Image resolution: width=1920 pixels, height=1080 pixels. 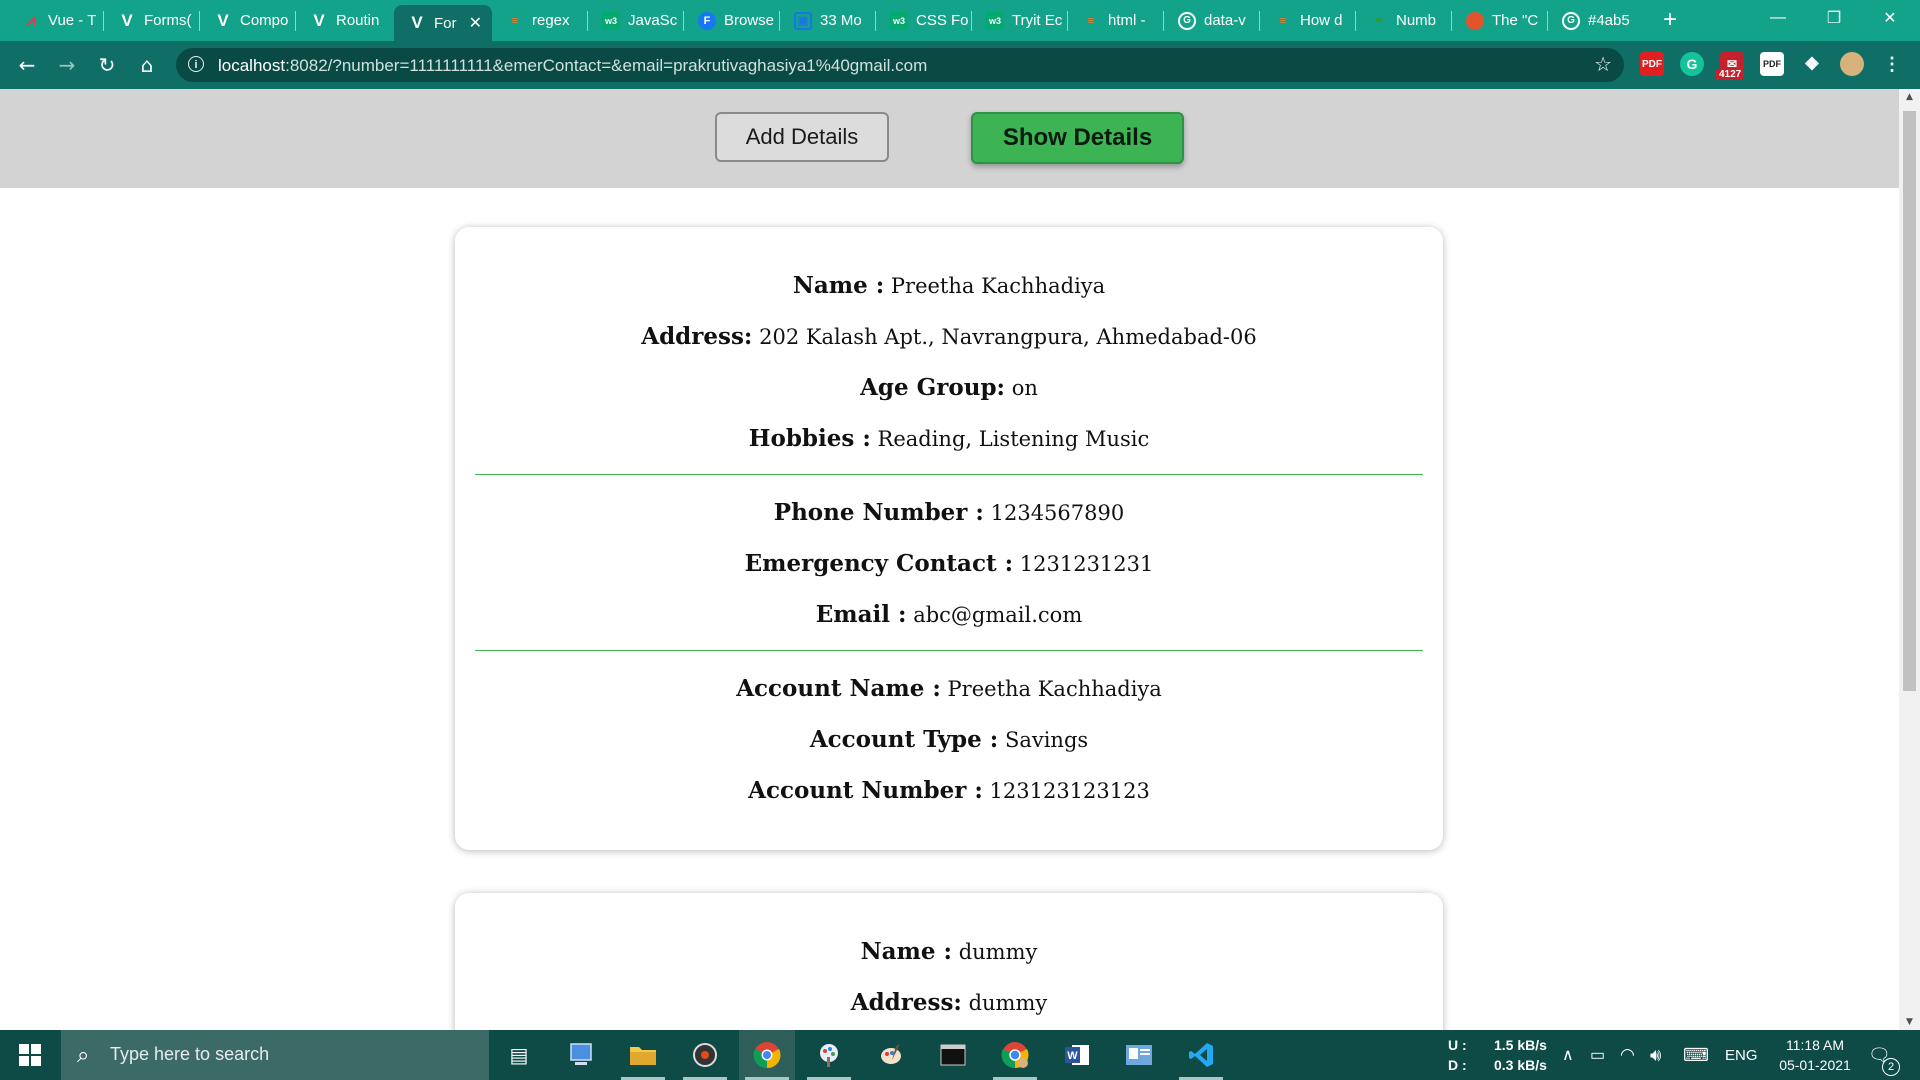 What do you see at coordinates (1652, 64) in the screenshot?
I see `pdf-extension-icon: PDF` at bounding box center [1652, 64].